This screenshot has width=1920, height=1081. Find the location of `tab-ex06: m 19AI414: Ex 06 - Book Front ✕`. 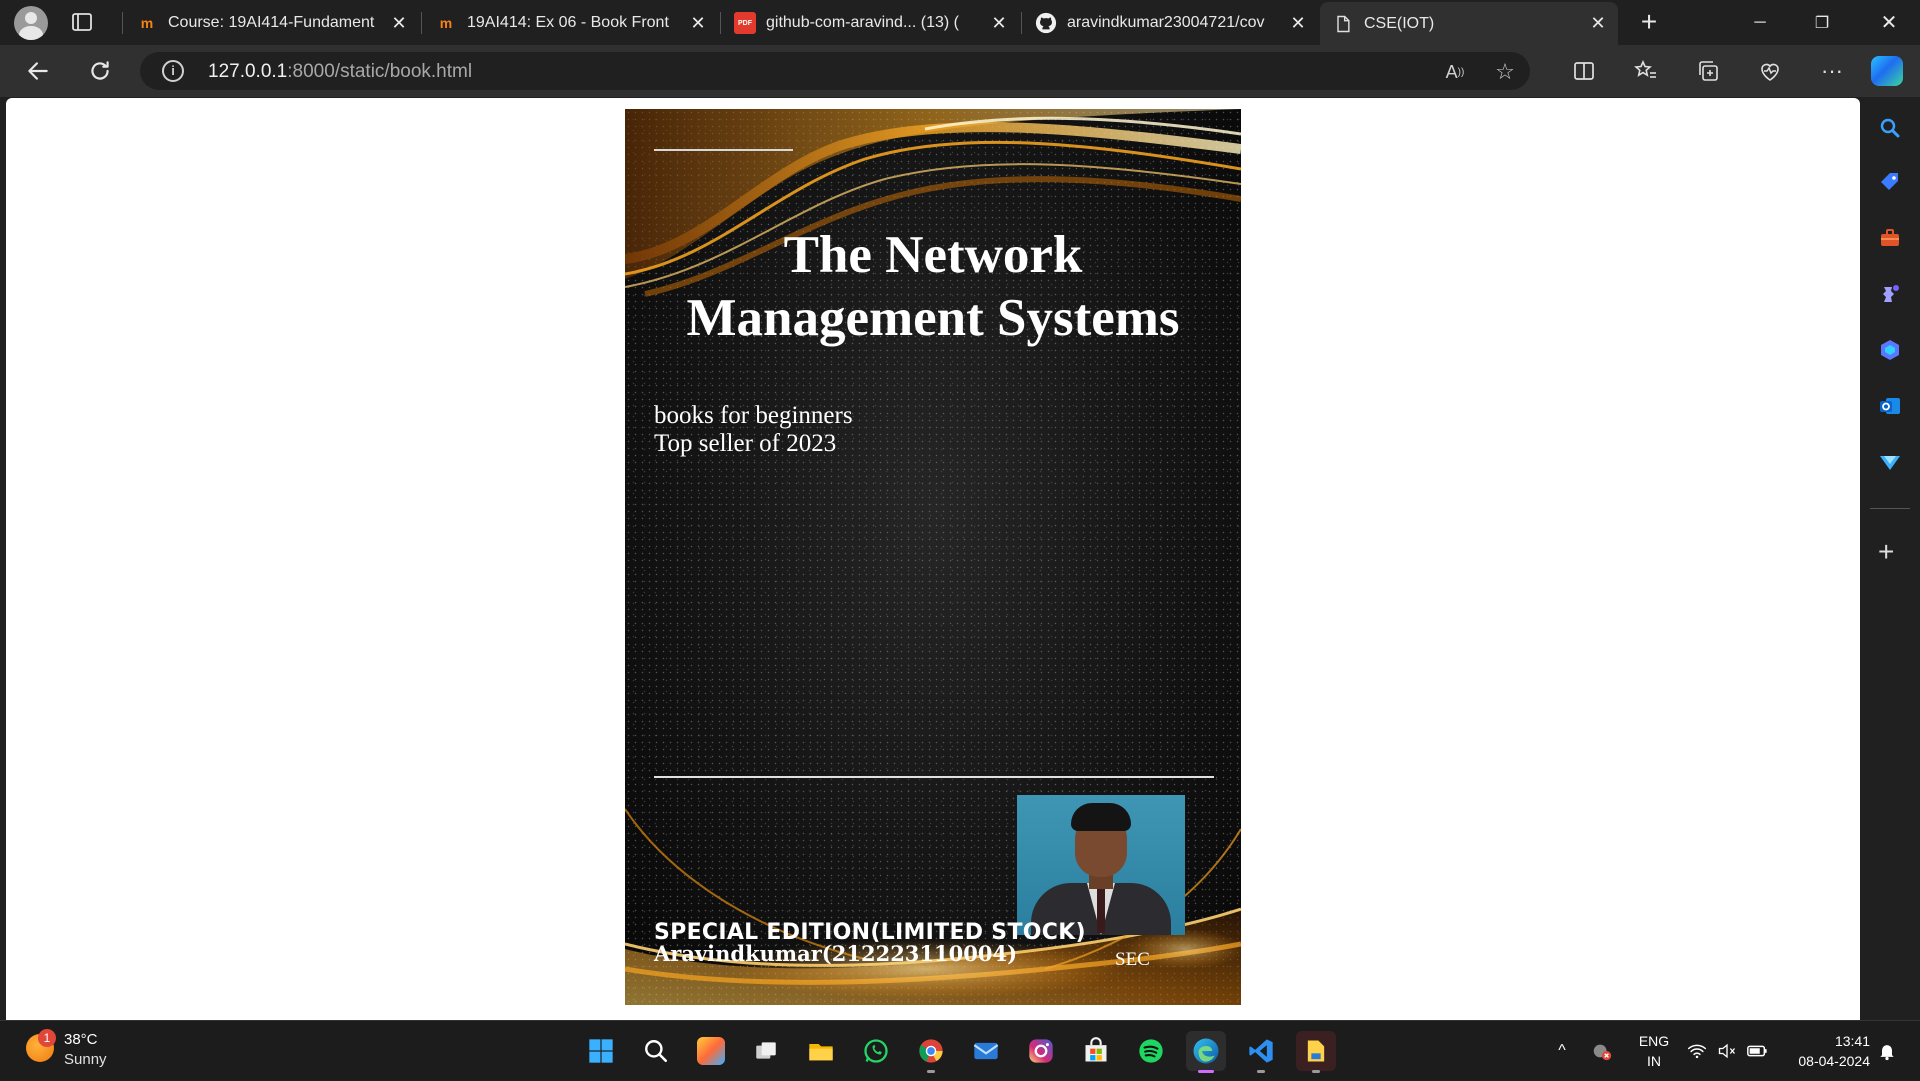

tab-ex06: m 19AI414: Ex 06 - Book Front ✕ is located at coordinates (570, 23).